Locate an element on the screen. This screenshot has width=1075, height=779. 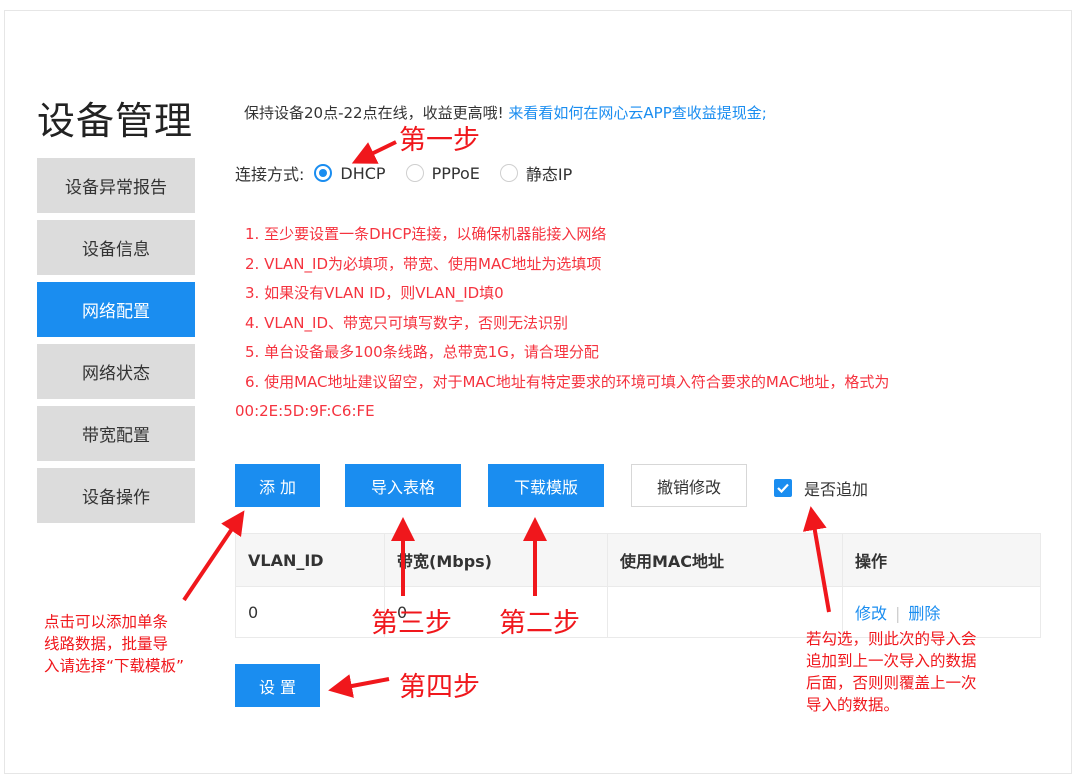
annotation-line: 入请选择“下载模板” is located at coordinates (114, 666).